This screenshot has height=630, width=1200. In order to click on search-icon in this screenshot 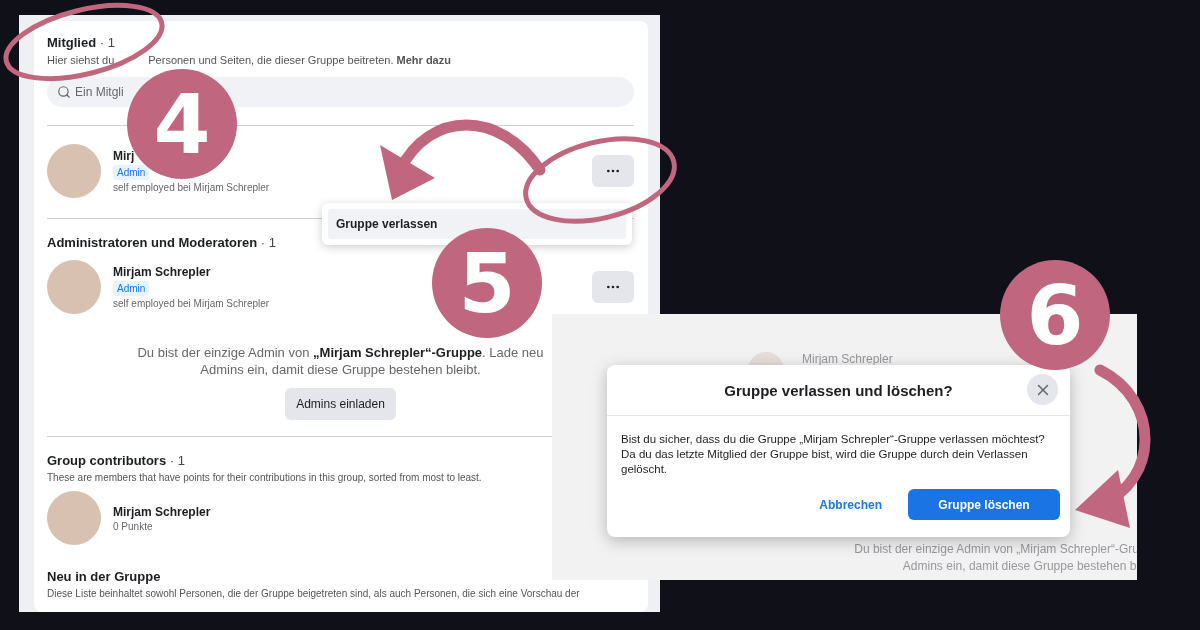, I will do `click(64, 92)`.